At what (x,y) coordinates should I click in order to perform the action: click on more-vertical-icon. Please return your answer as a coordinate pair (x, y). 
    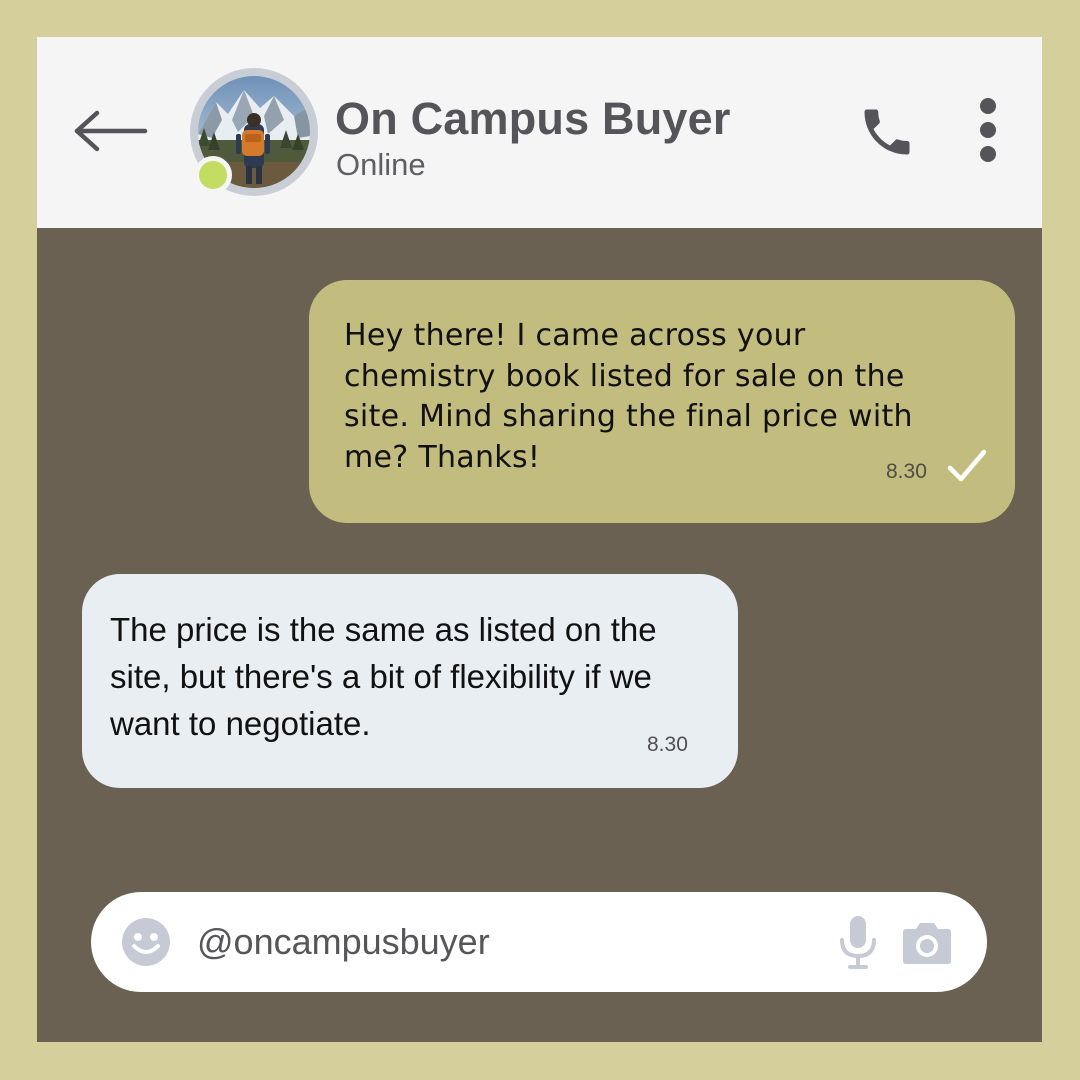
    Looking at the image, I should click on (988, 130).